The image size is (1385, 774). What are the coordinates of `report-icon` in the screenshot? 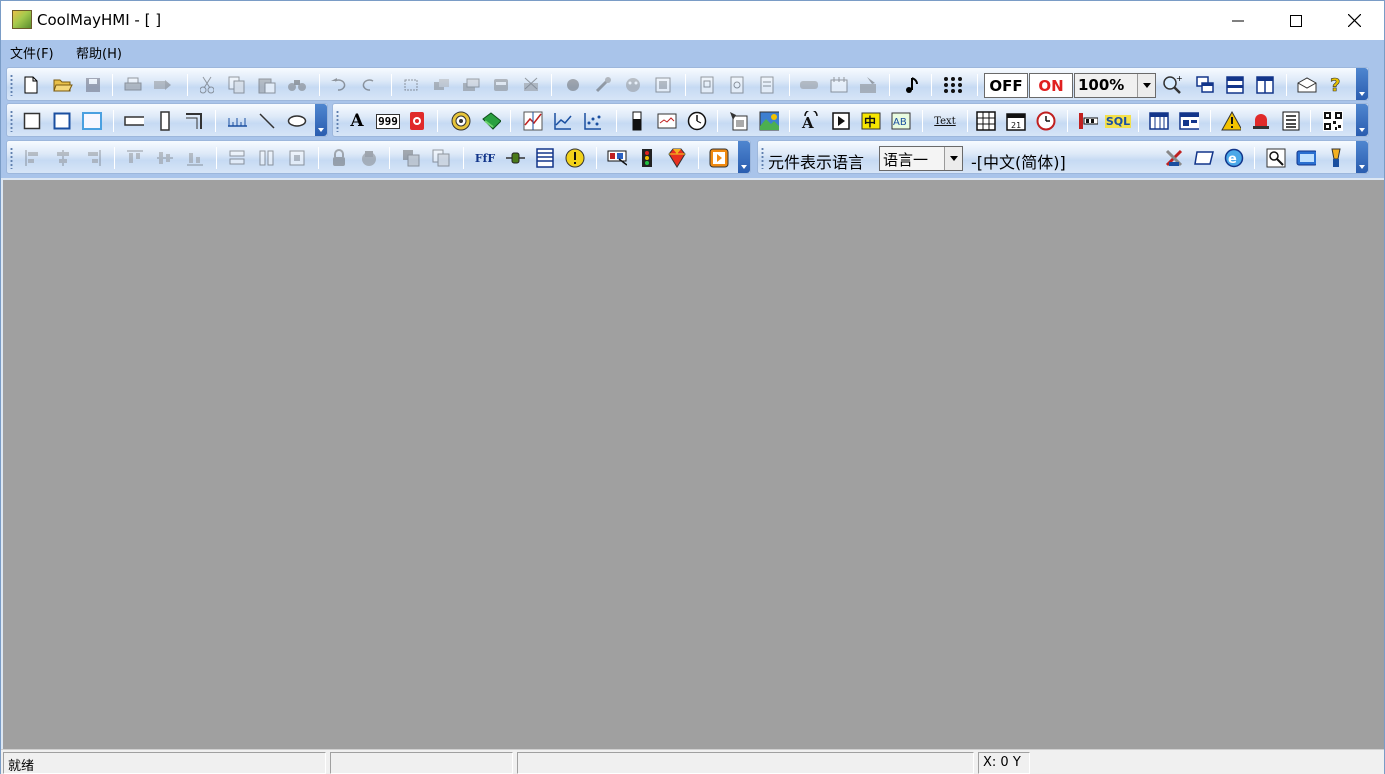 It's located at (1291, 121).